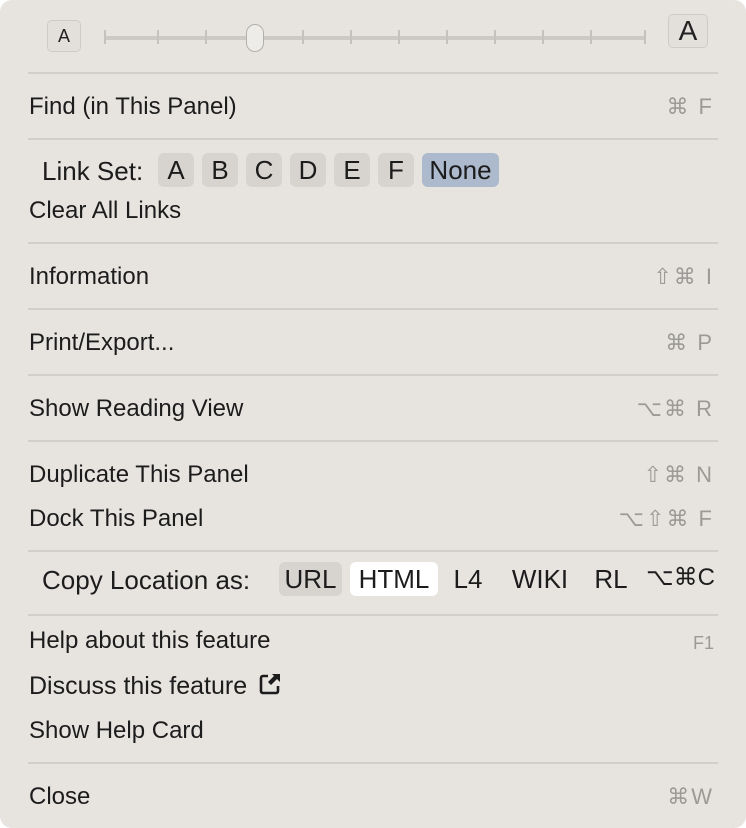  I want to click on copy-location-rl: RL, so click(611, 579).